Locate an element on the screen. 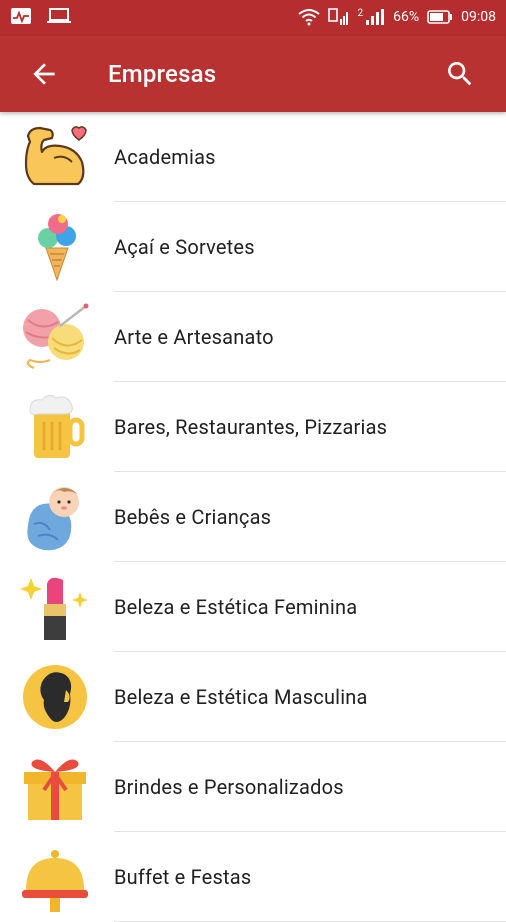 This screenshot has height=922, width=506. list-item-label: Bebês e Crianças is located at coordinates (193, 517).